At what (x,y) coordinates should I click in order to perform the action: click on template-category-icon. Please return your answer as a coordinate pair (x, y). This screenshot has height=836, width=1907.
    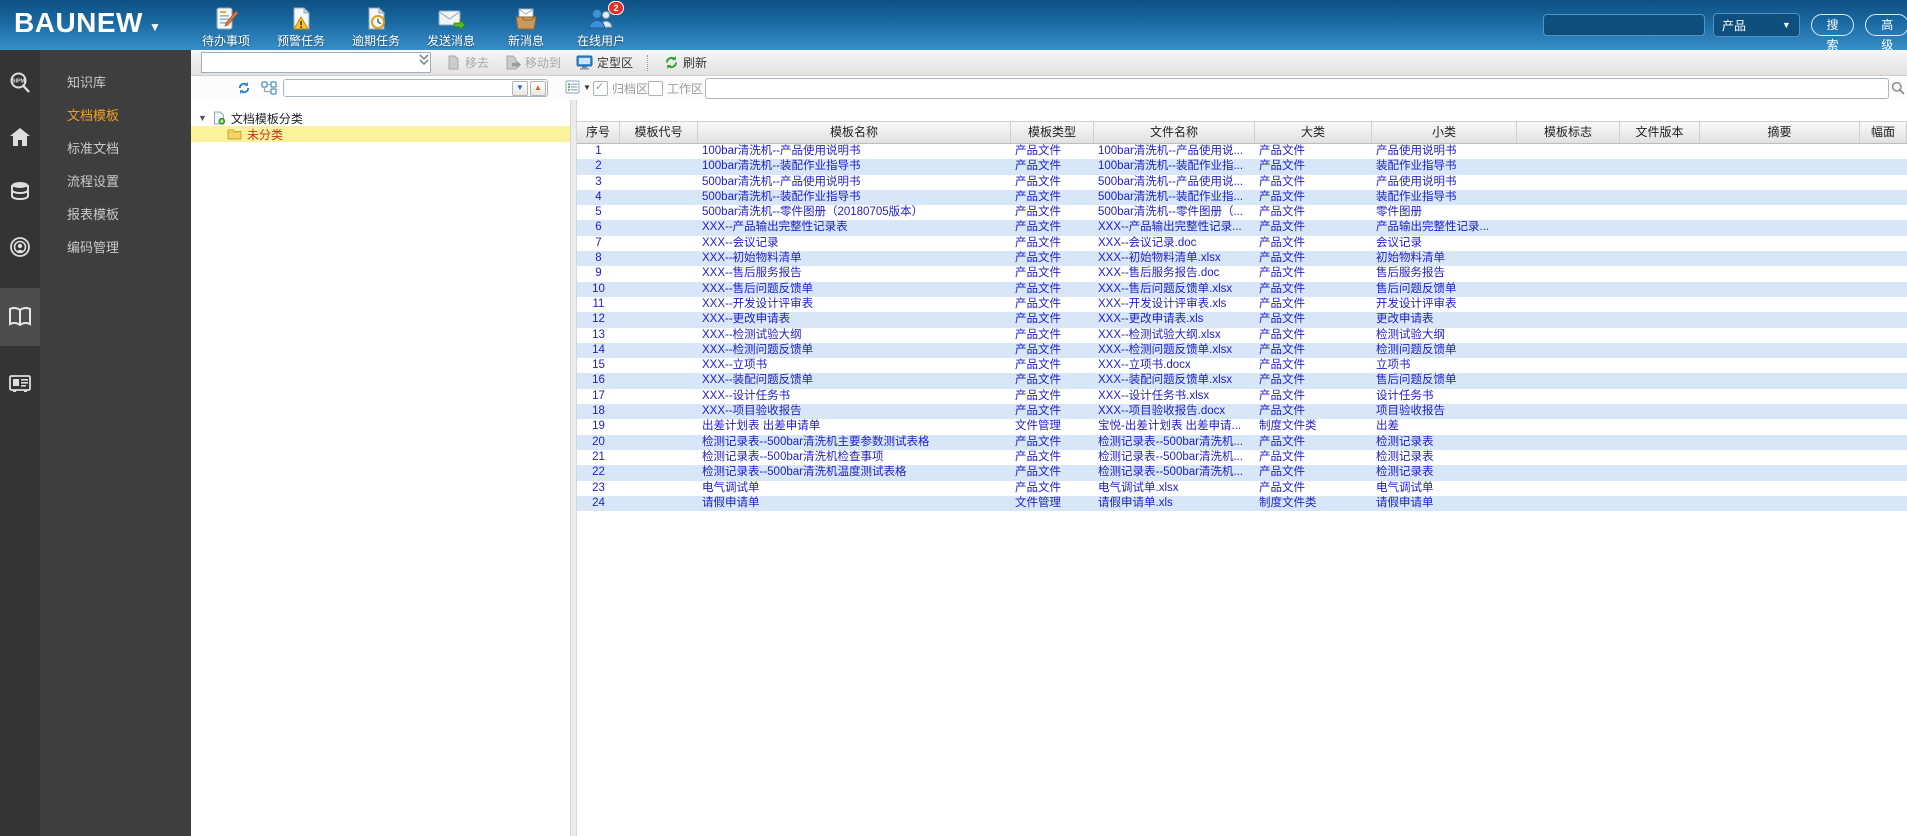
    Looking at the image, I should click on (219, 118).